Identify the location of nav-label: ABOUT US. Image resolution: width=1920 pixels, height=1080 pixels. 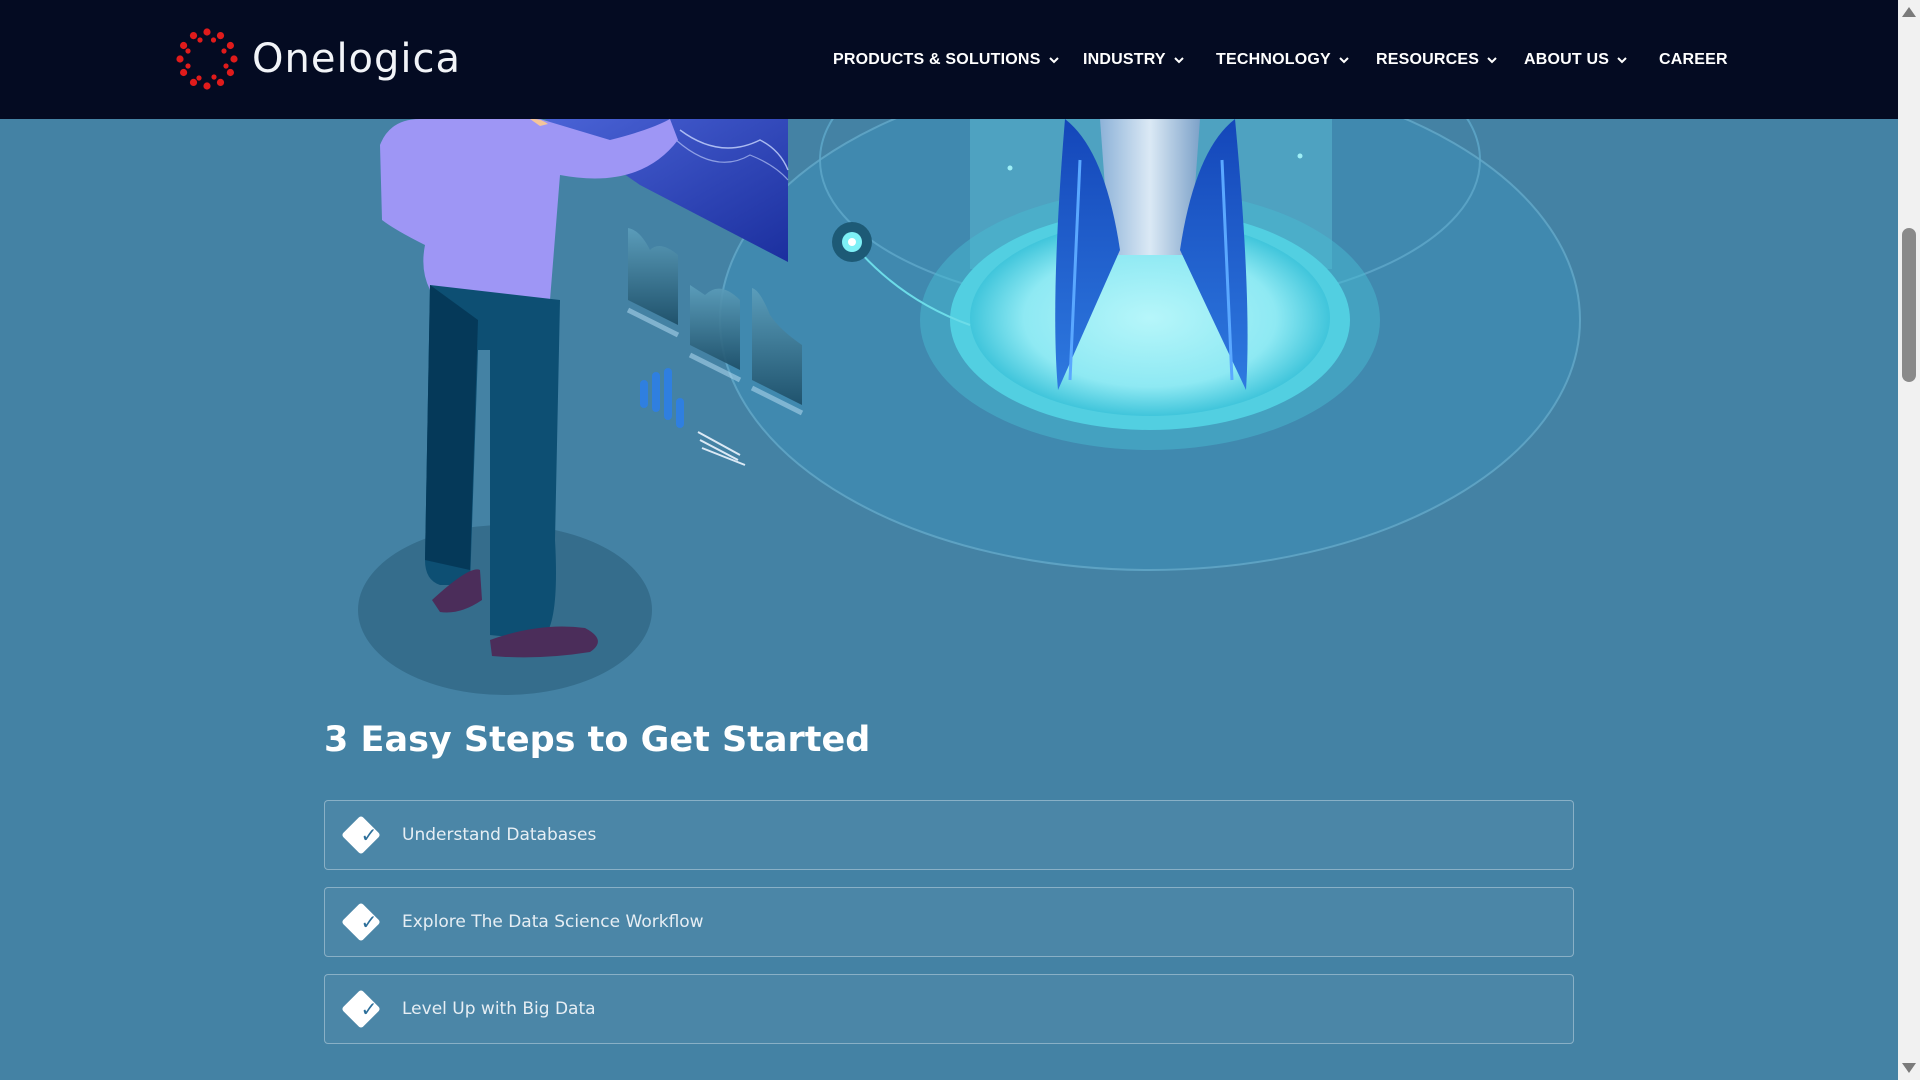
(1567, 59).